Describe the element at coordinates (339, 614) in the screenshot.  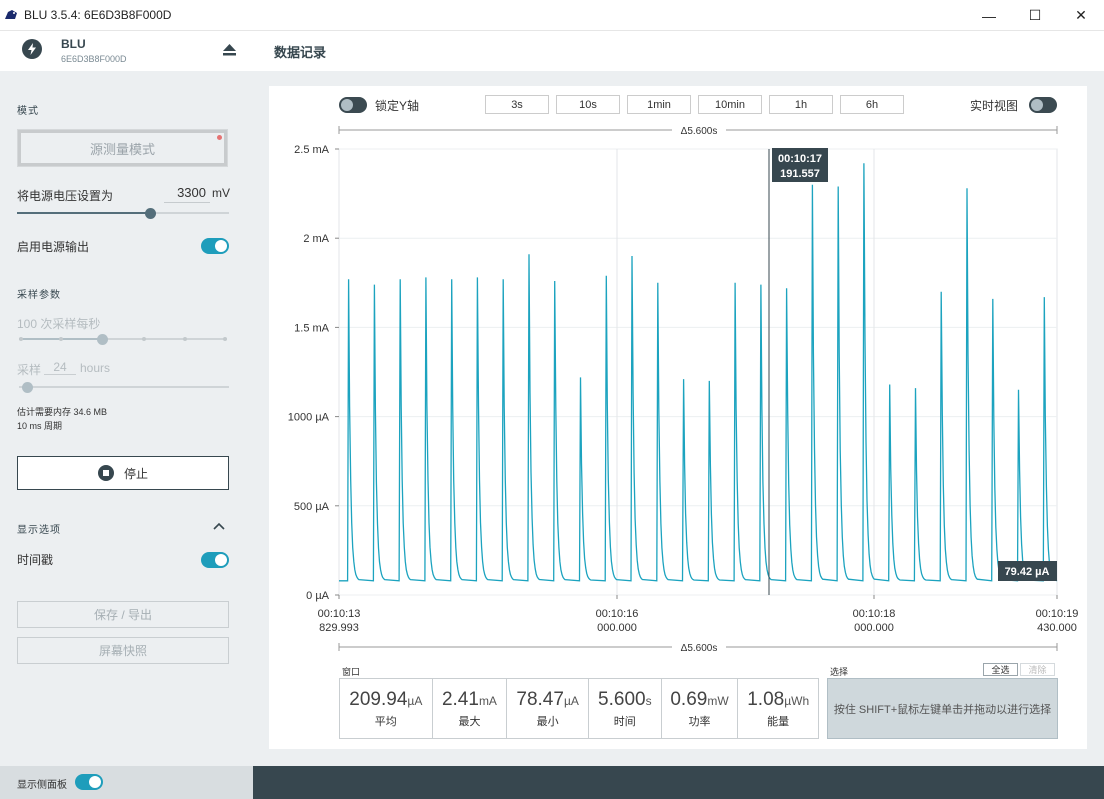
I see `x-tick-label: 00:10:13` at that location.